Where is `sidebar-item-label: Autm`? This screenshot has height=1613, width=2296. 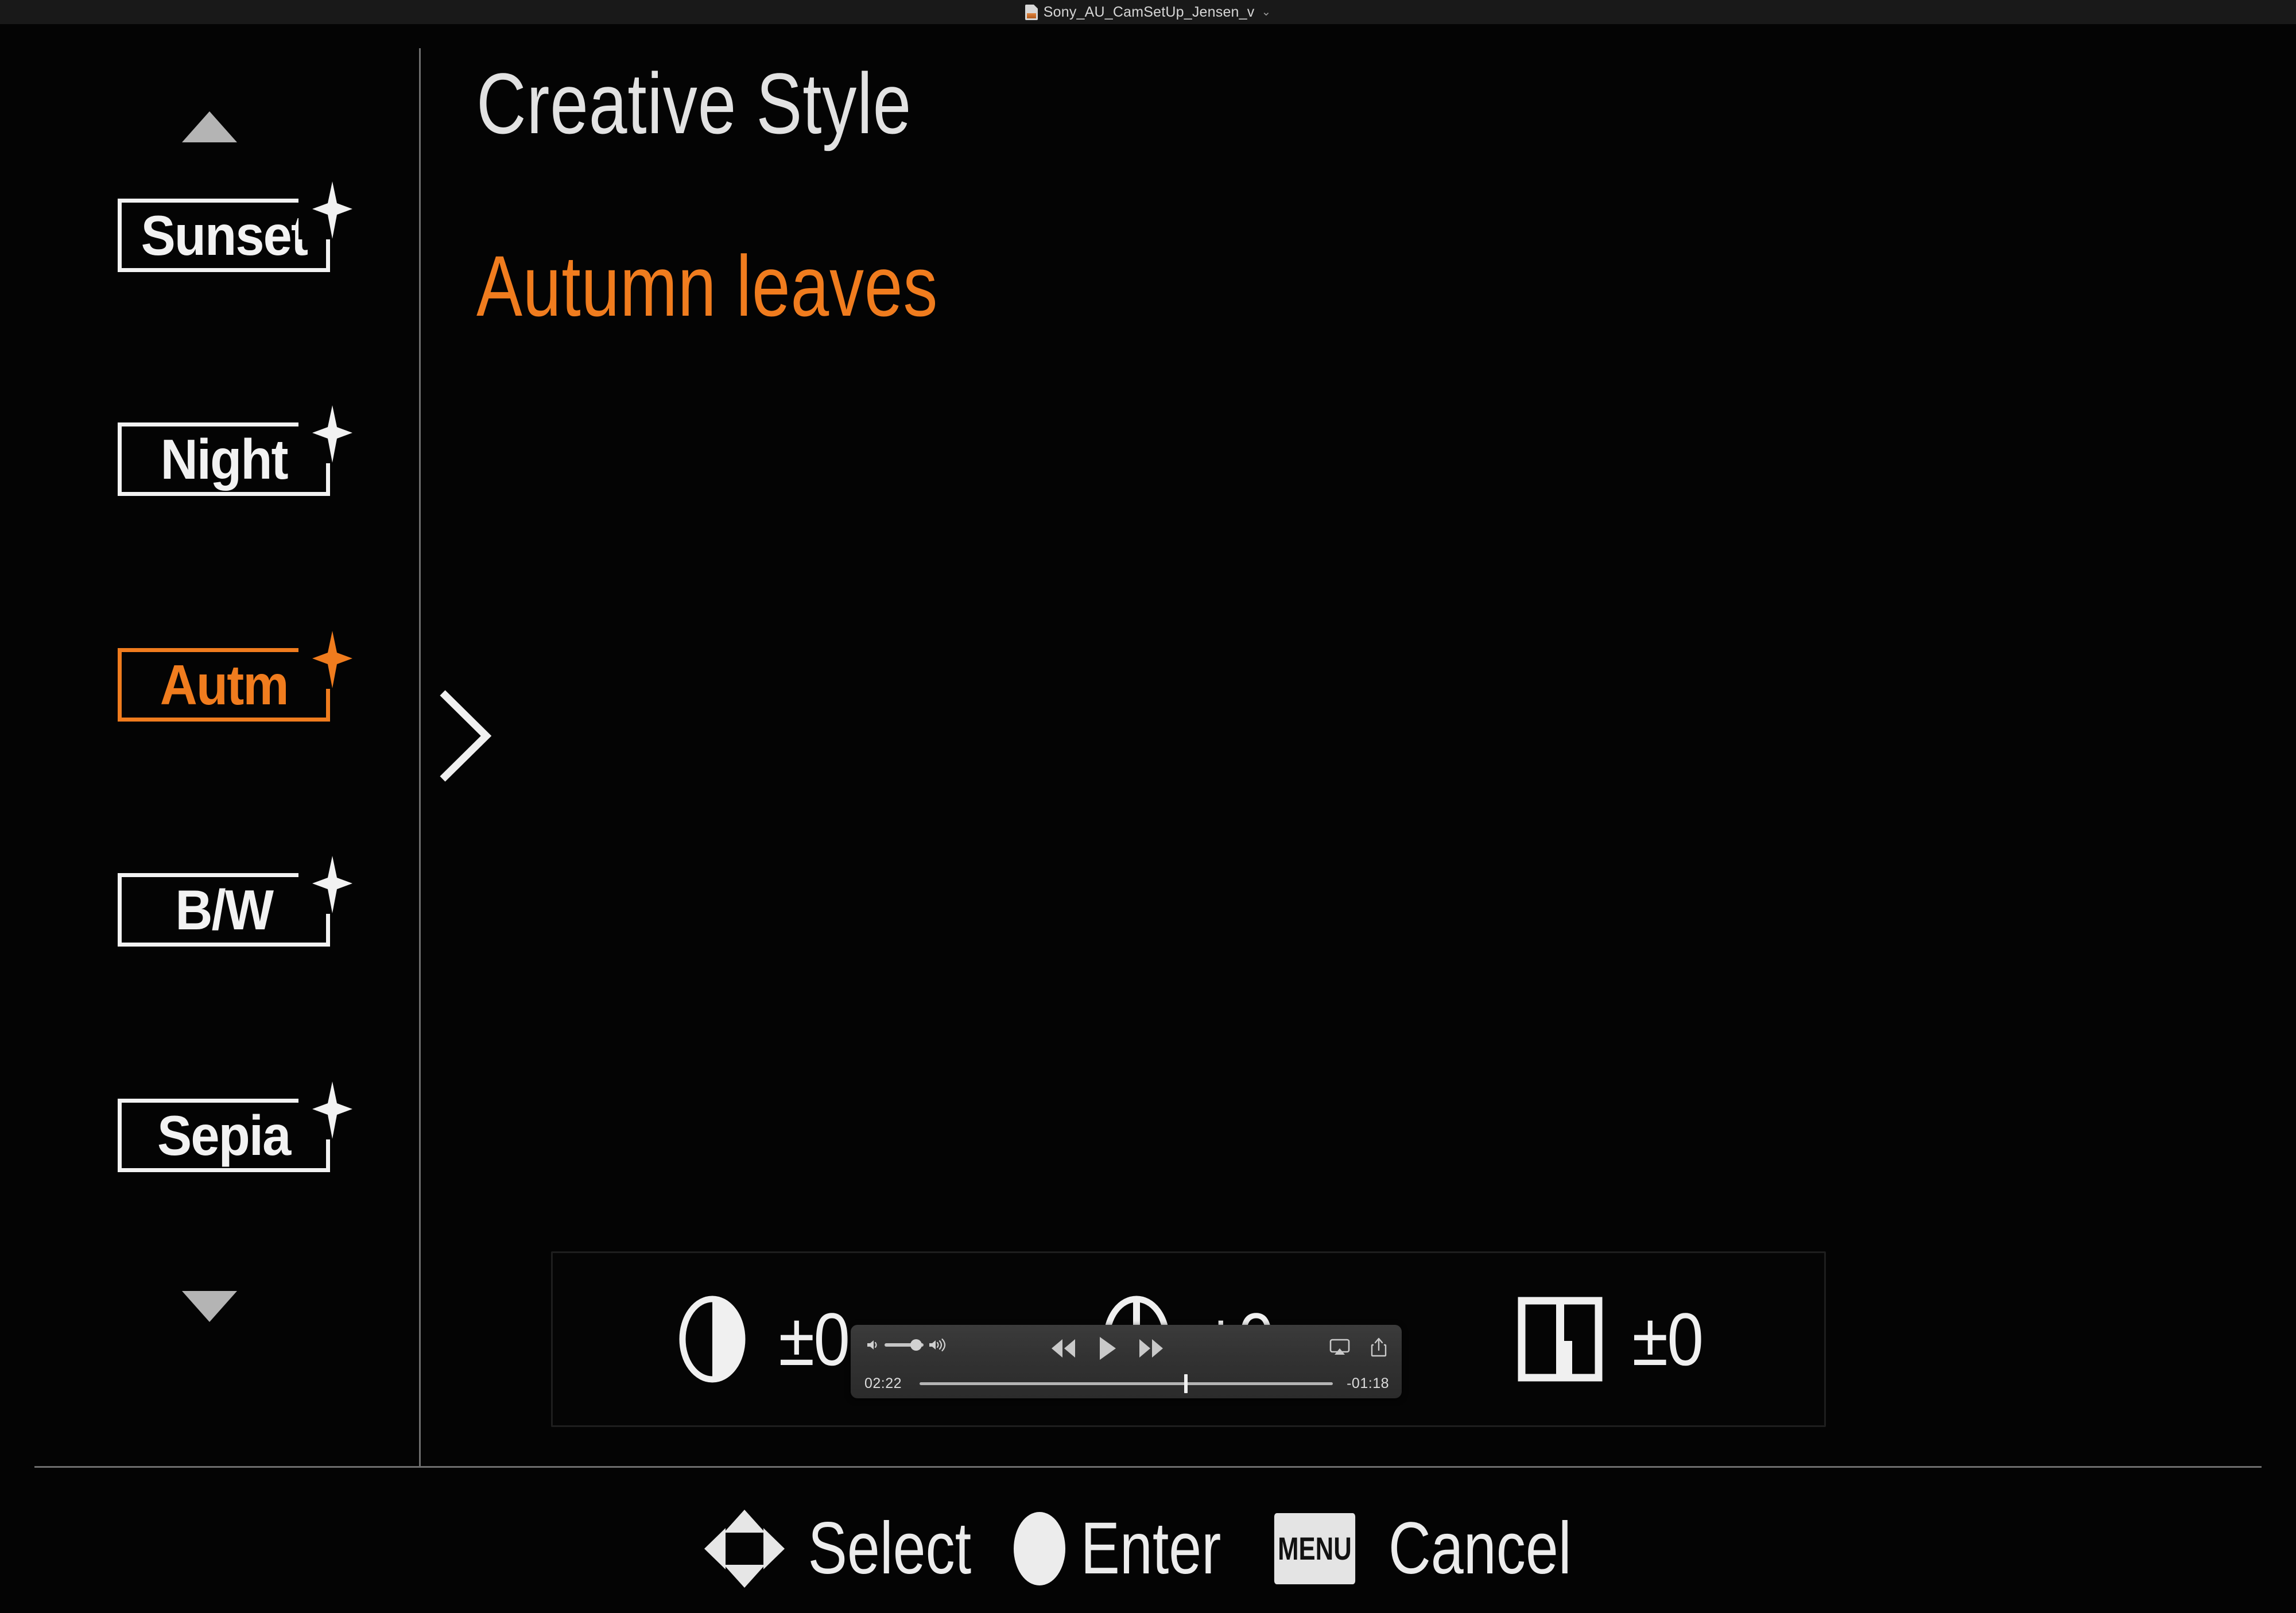 sidebar-item-label: Autm is located at coordinates (224, 684).